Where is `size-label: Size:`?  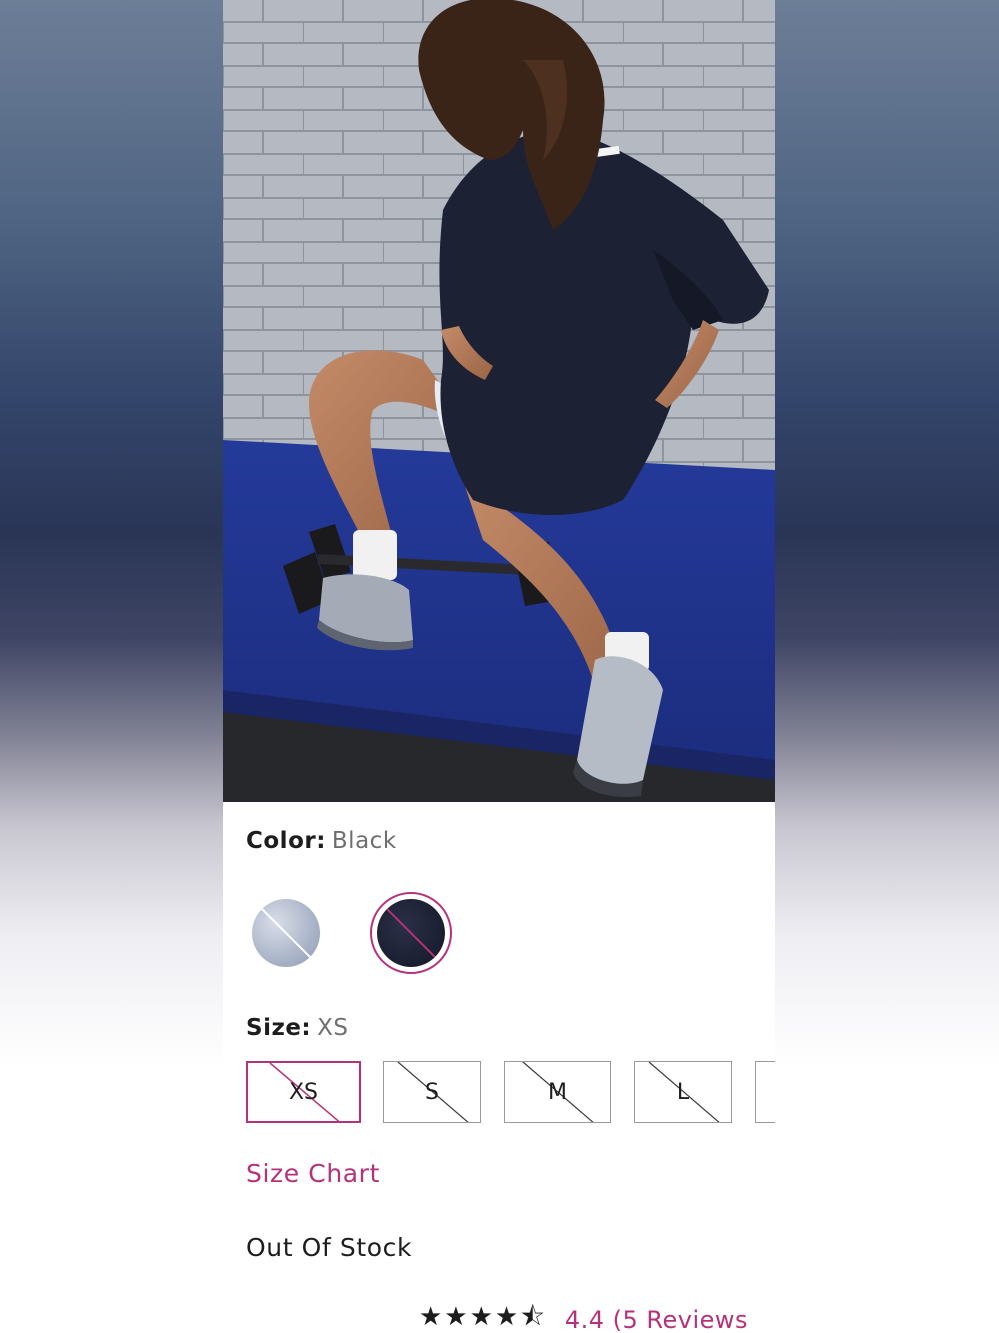 size-label: Size: is located at coordinates (279, 1028).